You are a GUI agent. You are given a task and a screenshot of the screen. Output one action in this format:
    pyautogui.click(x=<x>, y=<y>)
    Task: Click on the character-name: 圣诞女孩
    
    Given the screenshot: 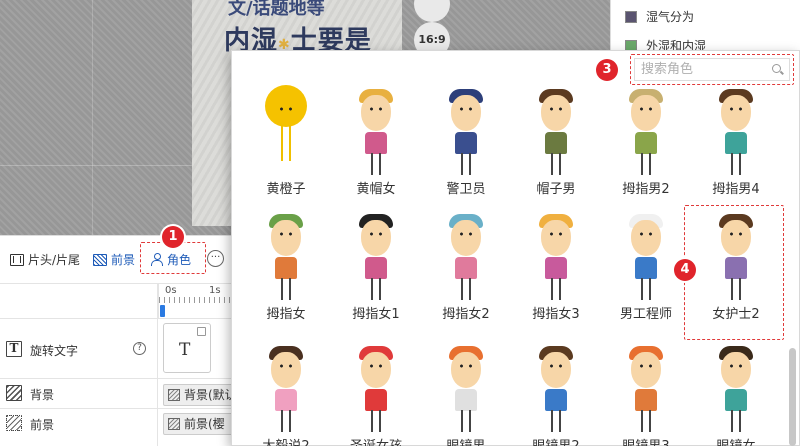 What is the action you would take?
    pyautogui.click(x=376, y=440)
    